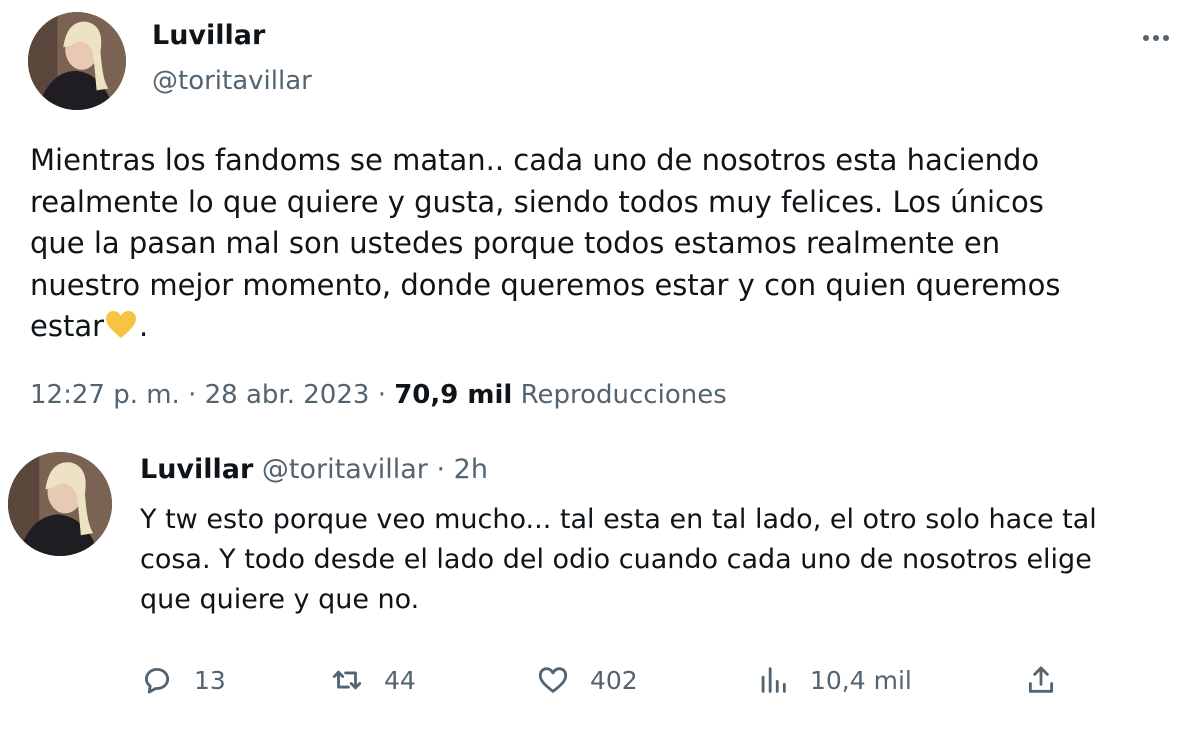 This screenshot has width=1200, height=750. I want to click on like-count: 402, so click(614, 680).